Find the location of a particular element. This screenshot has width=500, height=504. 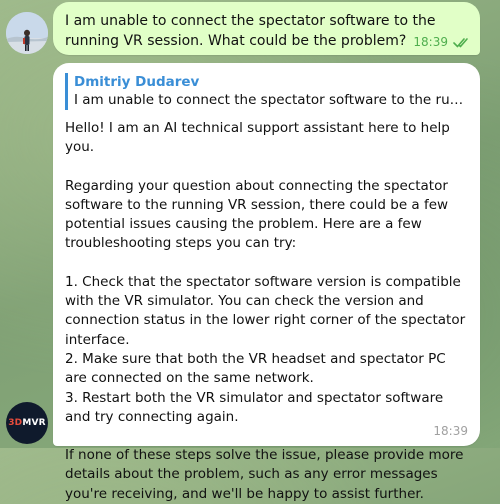

bot-avatar: 3DMVR is located at coordinates (27, 423).